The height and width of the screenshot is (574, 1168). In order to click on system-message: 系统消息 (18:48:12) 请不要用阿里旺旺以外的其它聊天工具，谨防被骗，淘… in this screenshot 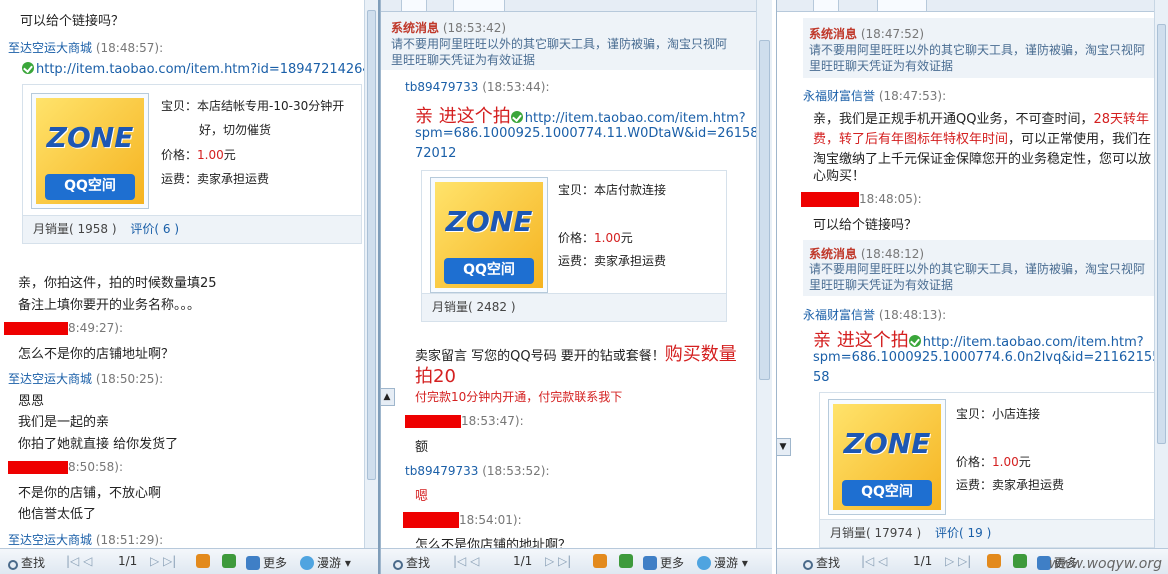, I will do `click(978, 268)`.